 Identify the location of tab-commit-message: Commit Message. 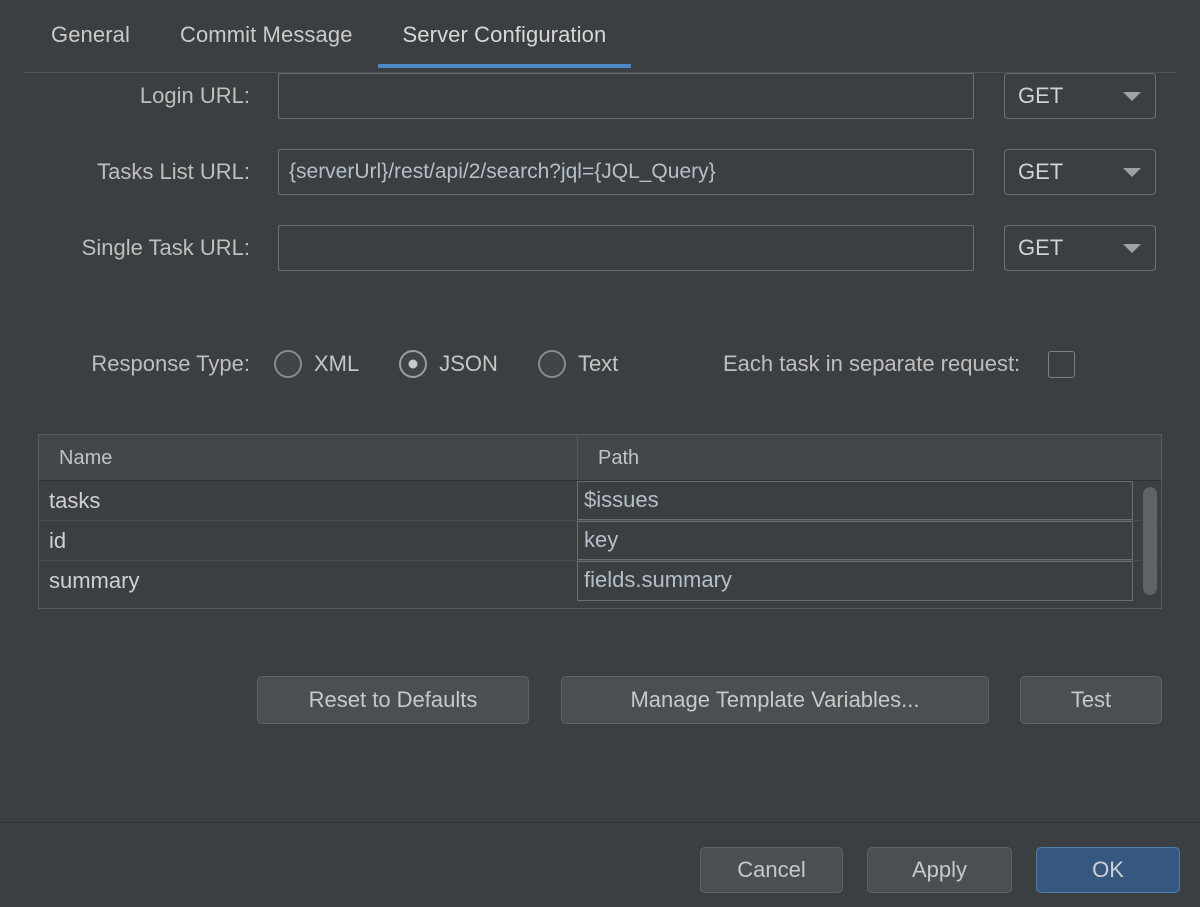
(266, 34).